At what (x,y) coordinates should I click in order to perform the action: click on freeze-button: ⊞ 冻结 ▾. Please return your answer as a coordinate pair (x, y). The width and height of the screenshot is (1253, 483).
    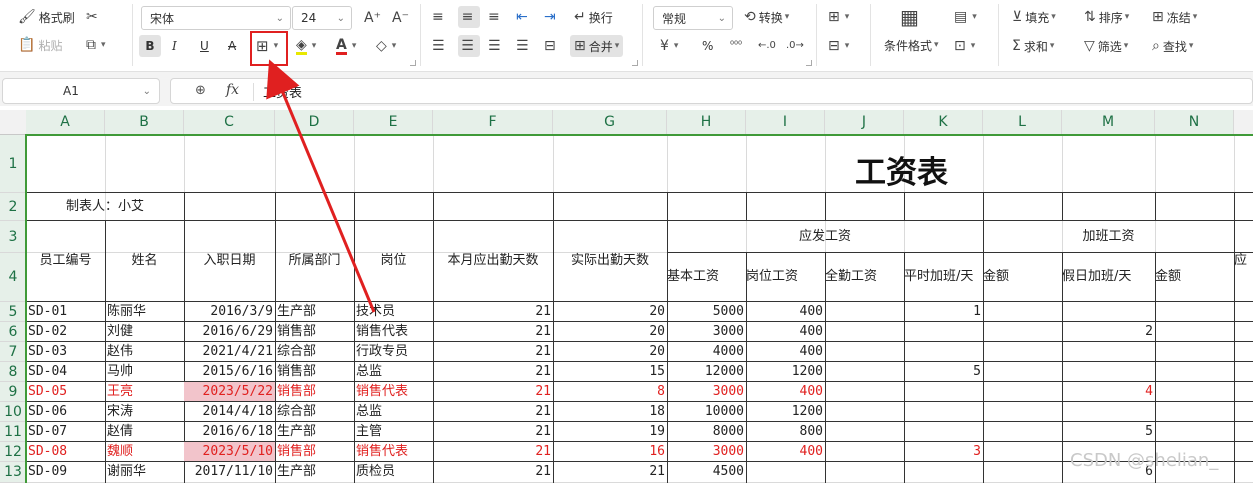
    Looking at the image, I should click on (1174, 17).